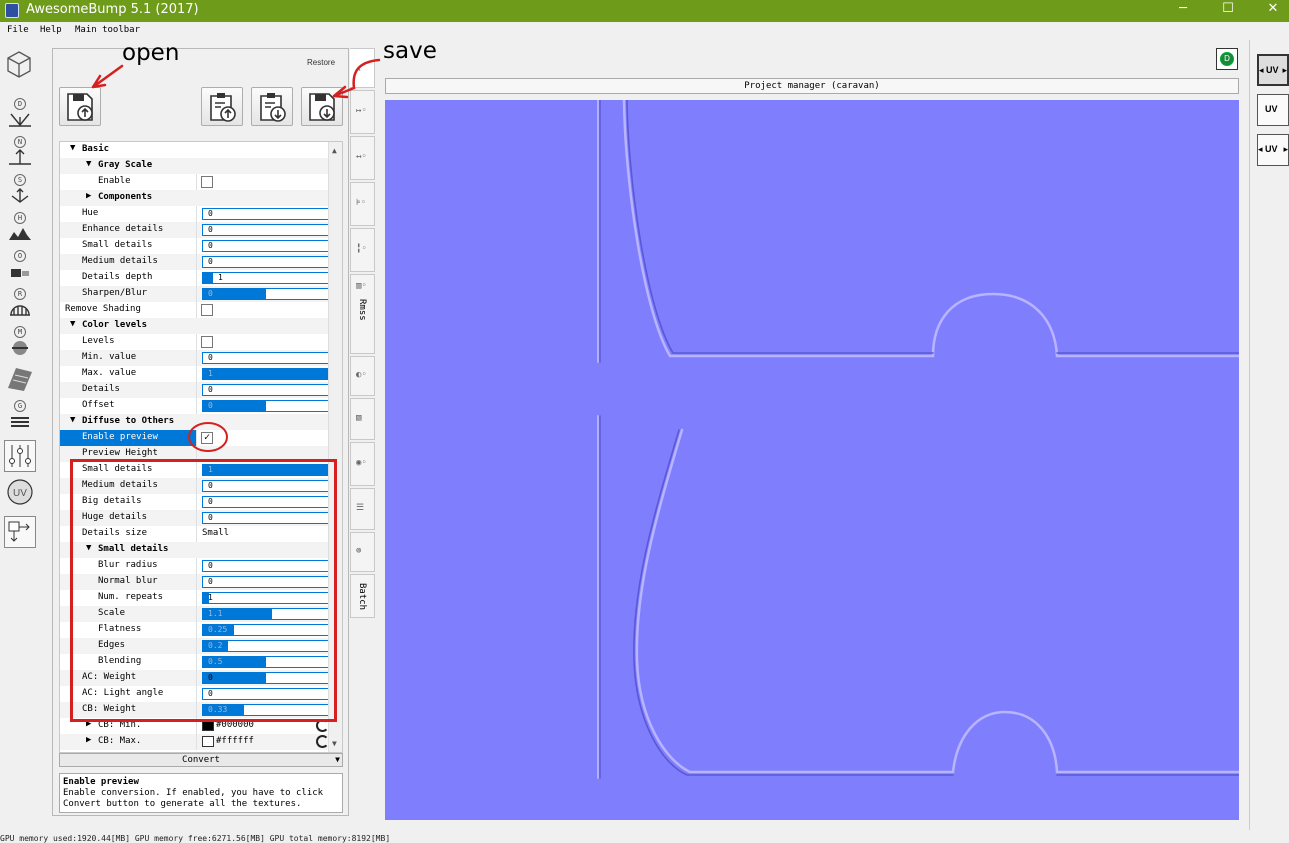 The width and height of the screenshot is (1289, 843). I want to click on menu-file: File, so click(18, 30).